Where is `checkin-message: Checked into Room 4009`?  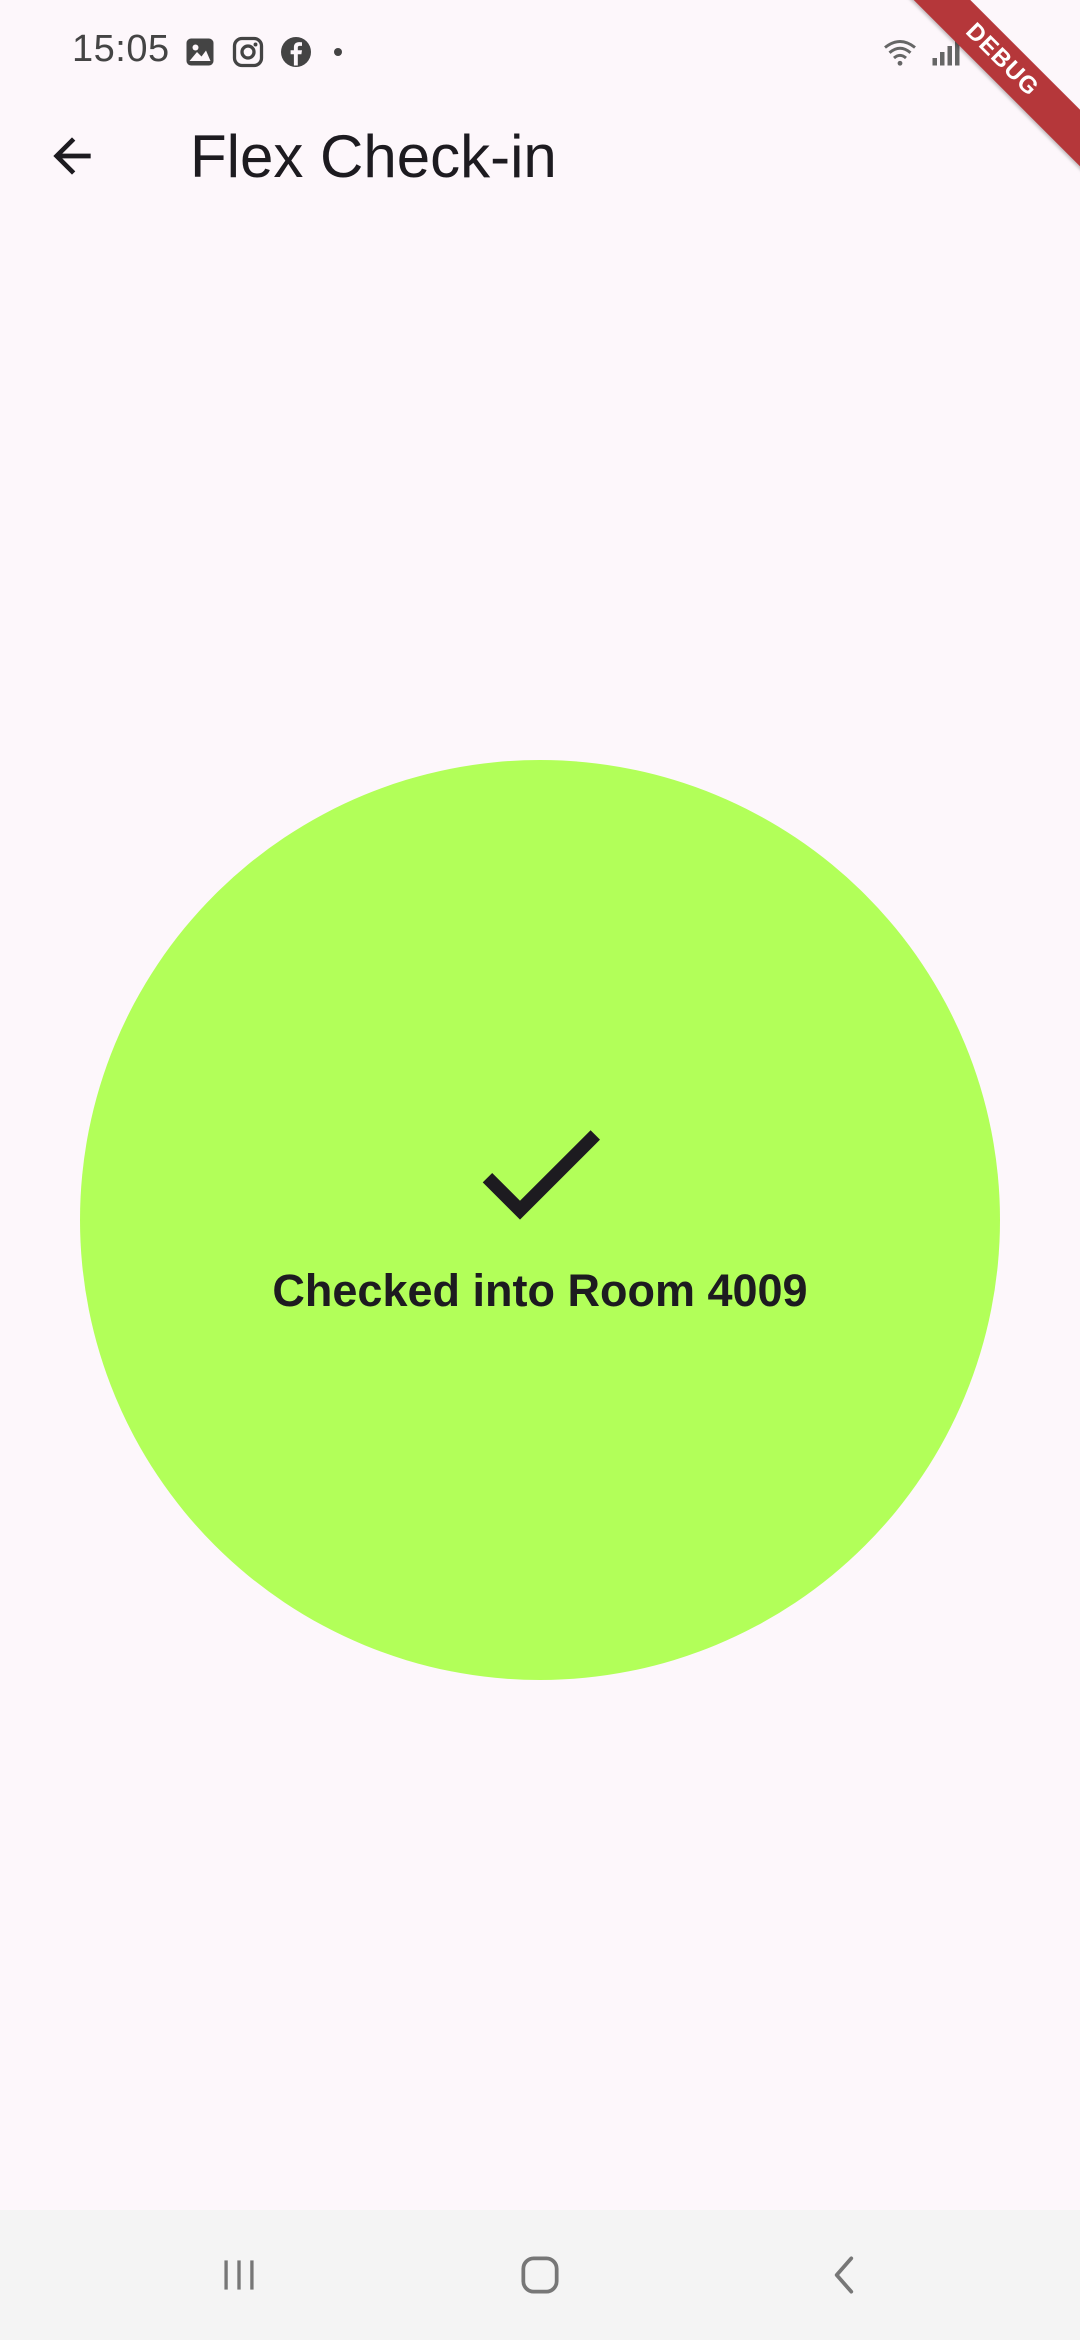
checkin-message: Checked into Room 4009 is located at coordinates (540, 1290).